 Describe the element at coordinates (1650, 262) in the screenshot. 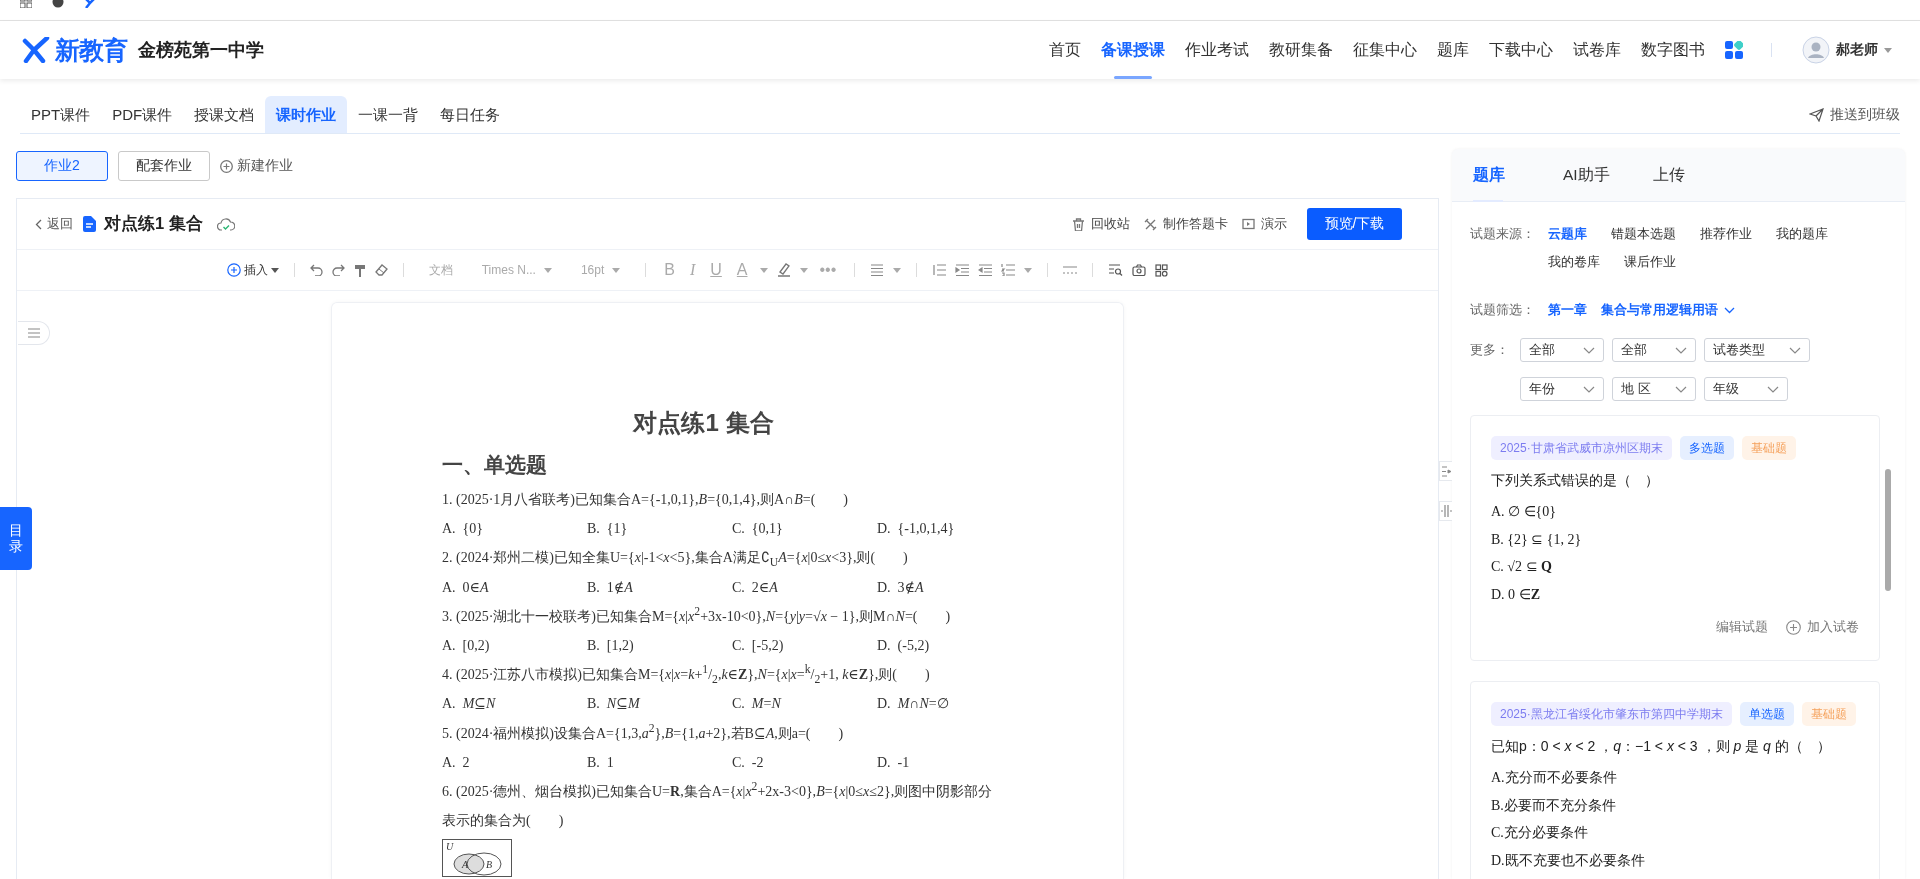

I see `source-option: 课后作业` at that location.